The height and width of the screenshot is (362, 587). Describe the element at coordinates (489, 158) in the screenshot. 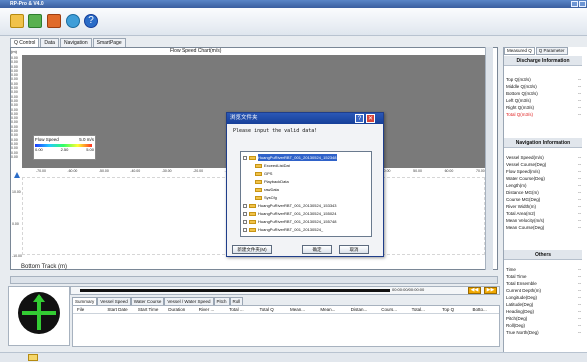

I see `chart-vertical-scrollbar` at that location.